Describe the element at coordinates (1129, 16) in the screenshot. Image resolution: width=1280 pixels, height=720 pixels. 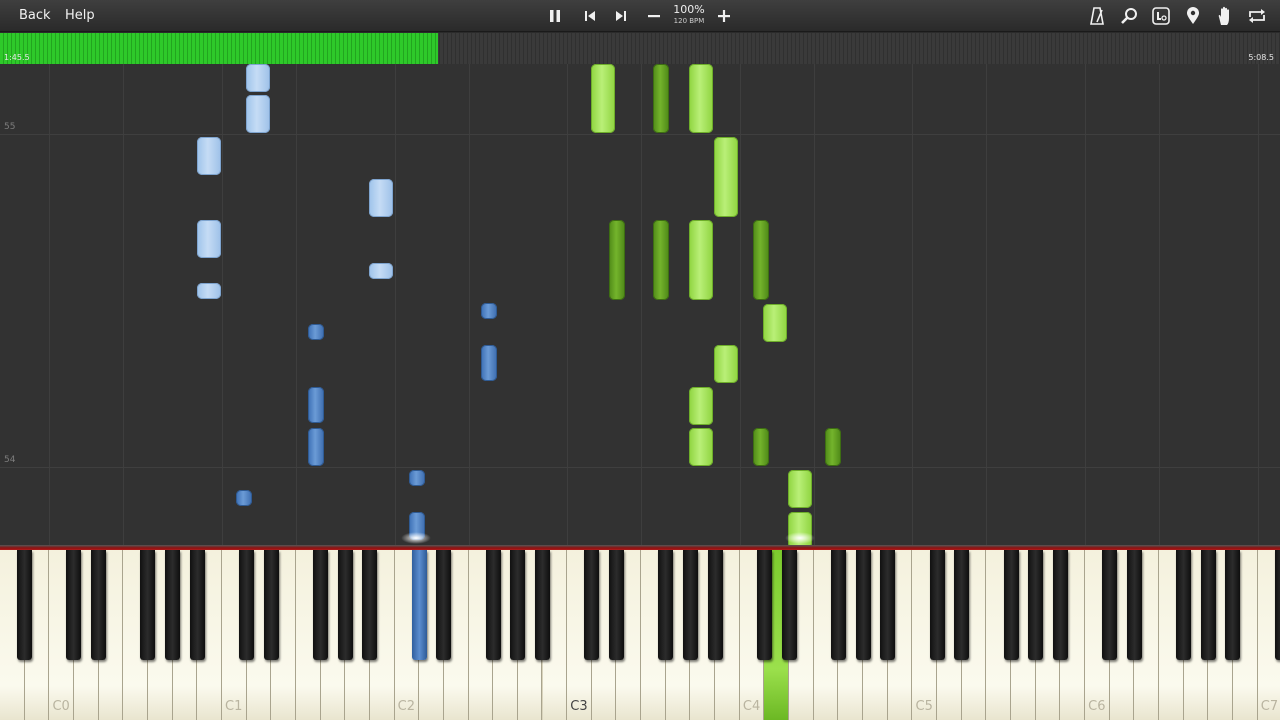
I see `magnifier-icon` at that location.